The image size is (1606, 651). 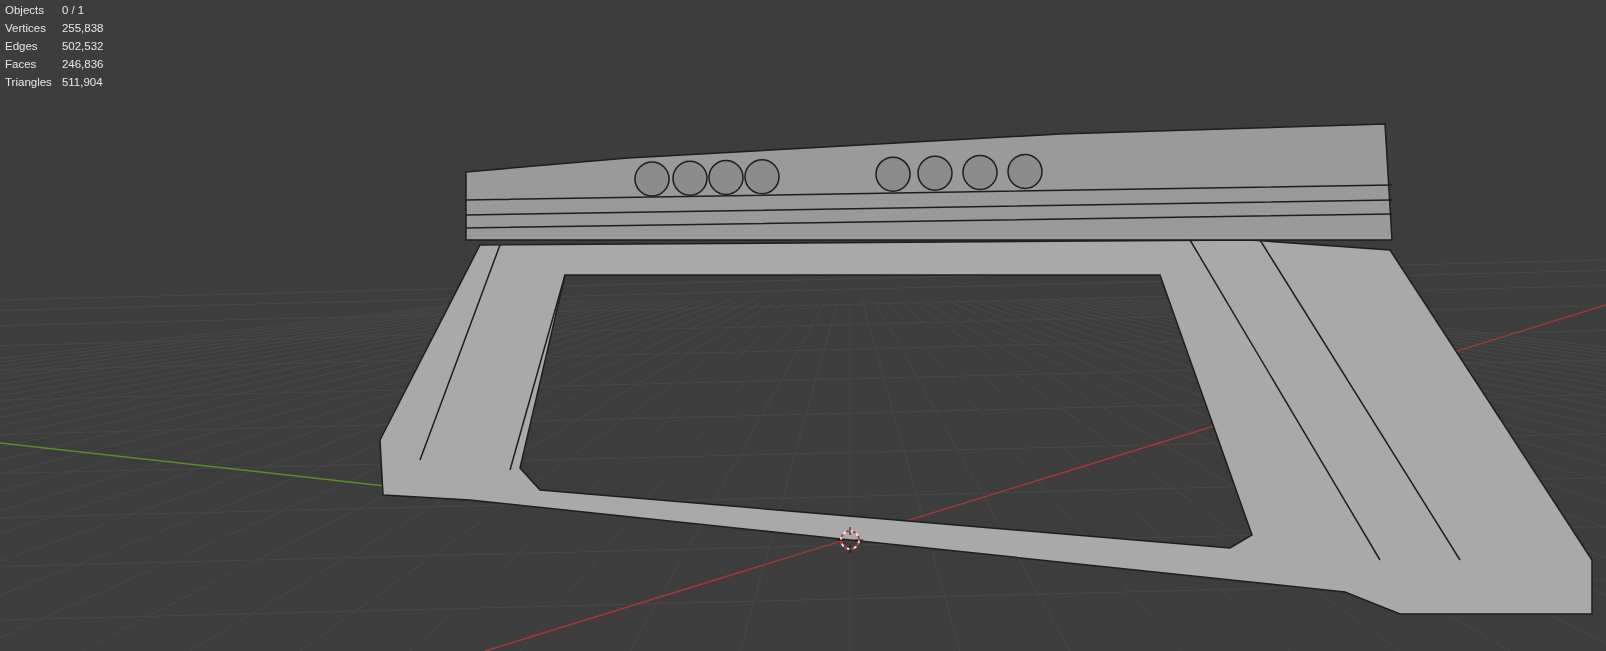 I want to click on statistic-label: Edges, so click(x=22, y=46).